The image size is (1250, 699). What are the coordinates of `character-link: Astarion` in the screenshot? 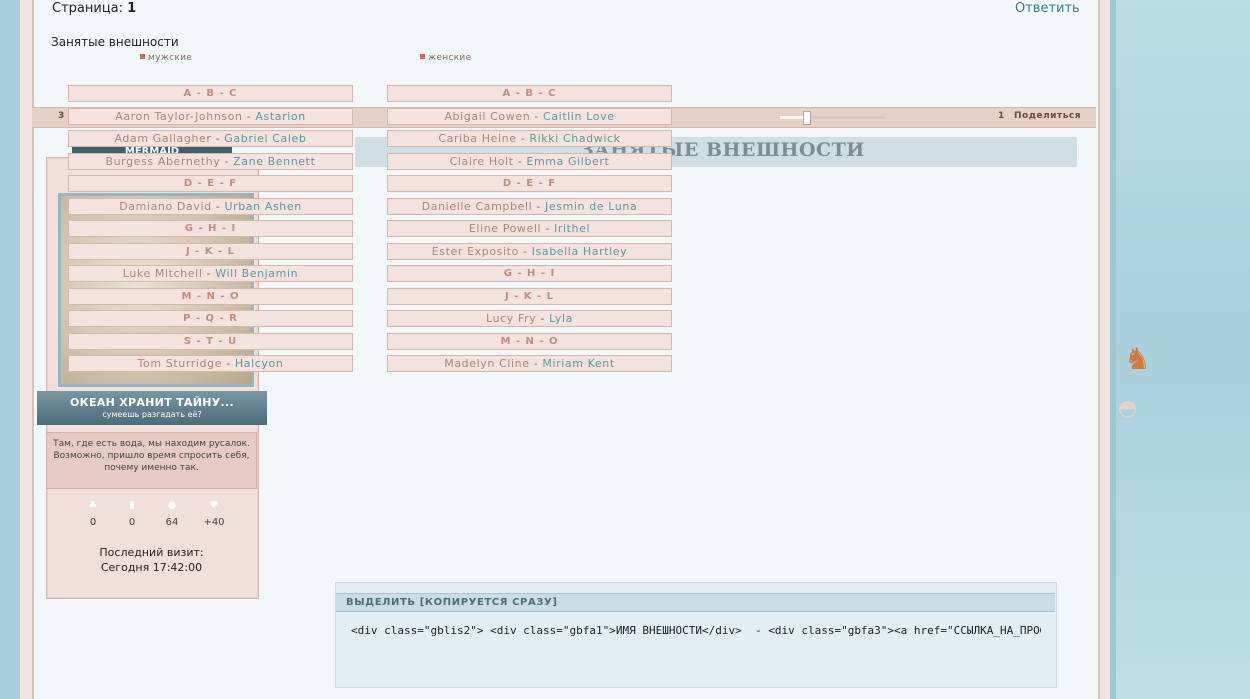 It's located at (280, 116).